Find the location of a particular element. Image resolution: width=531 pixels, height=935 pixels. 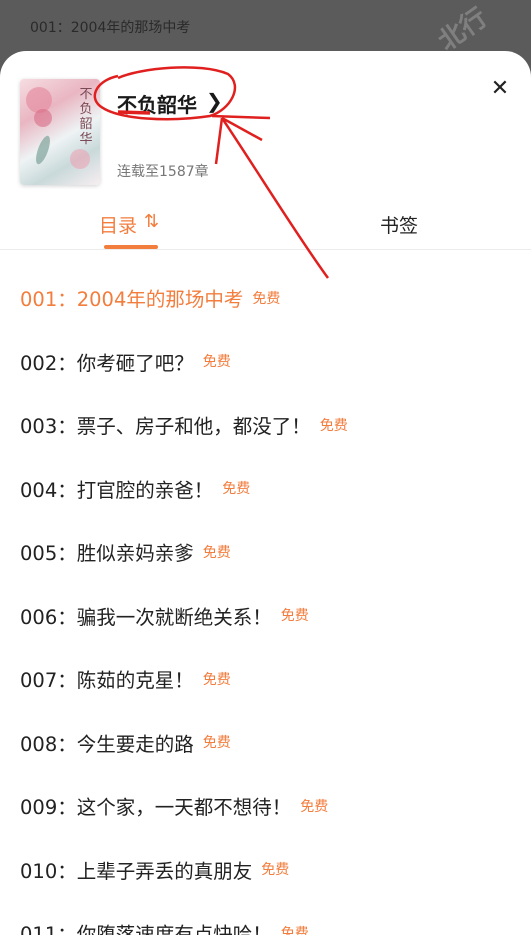

chapter-title: 001：2004年的那场中考 is located at coordinates (132, 299).